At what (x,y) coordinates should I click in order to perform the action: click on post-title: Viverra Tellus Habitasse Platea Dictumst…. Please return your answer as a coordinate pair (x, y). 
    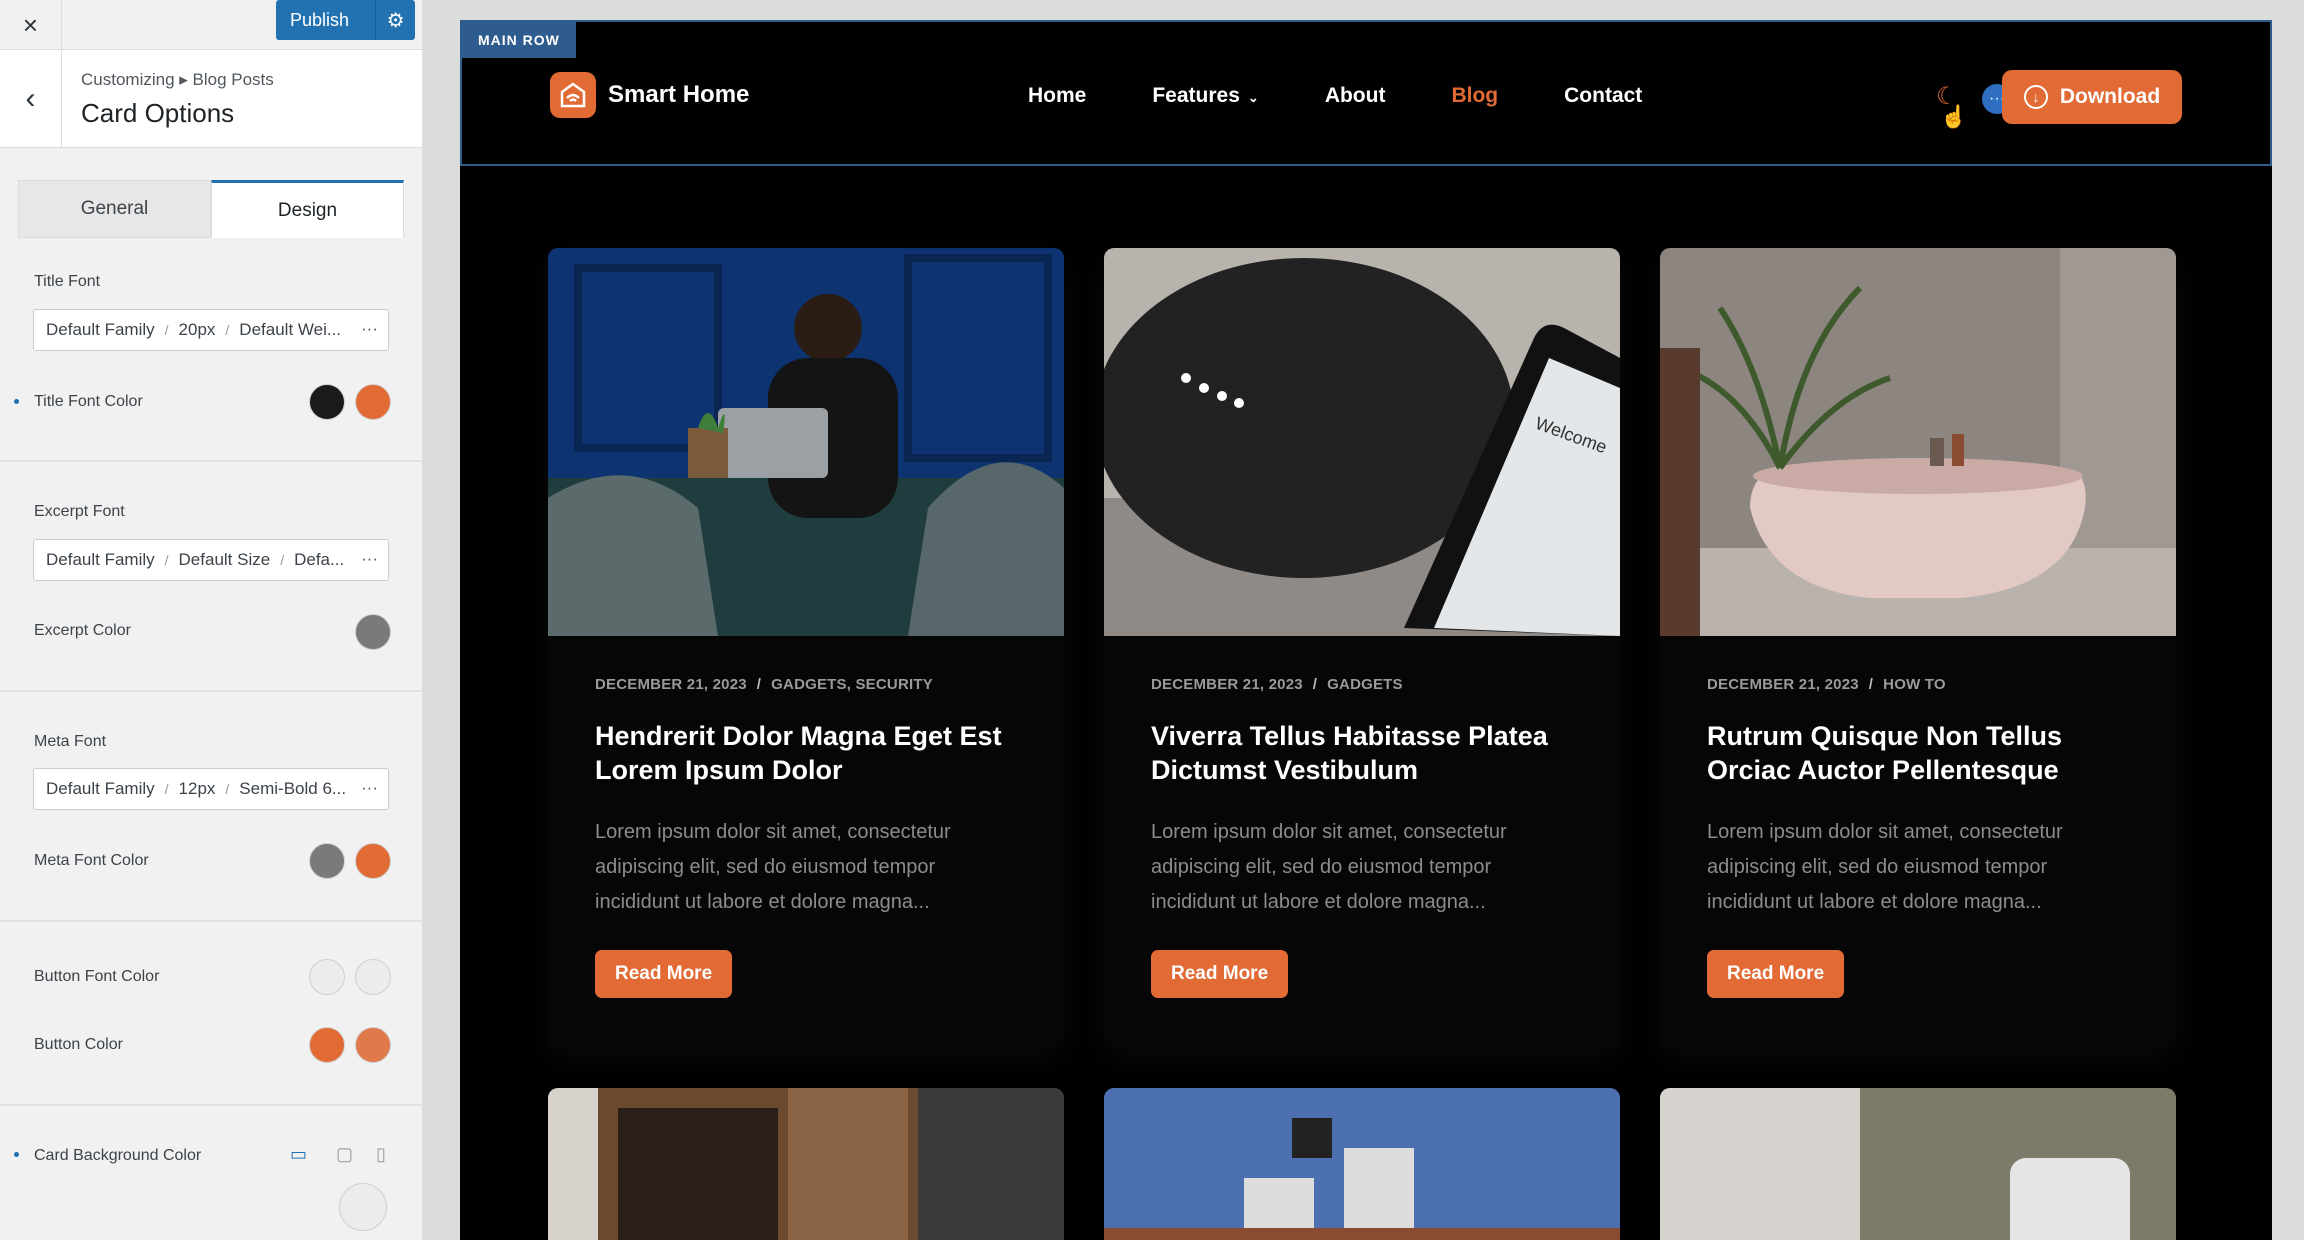
    Looking at the image, I should click on (1366, 753).